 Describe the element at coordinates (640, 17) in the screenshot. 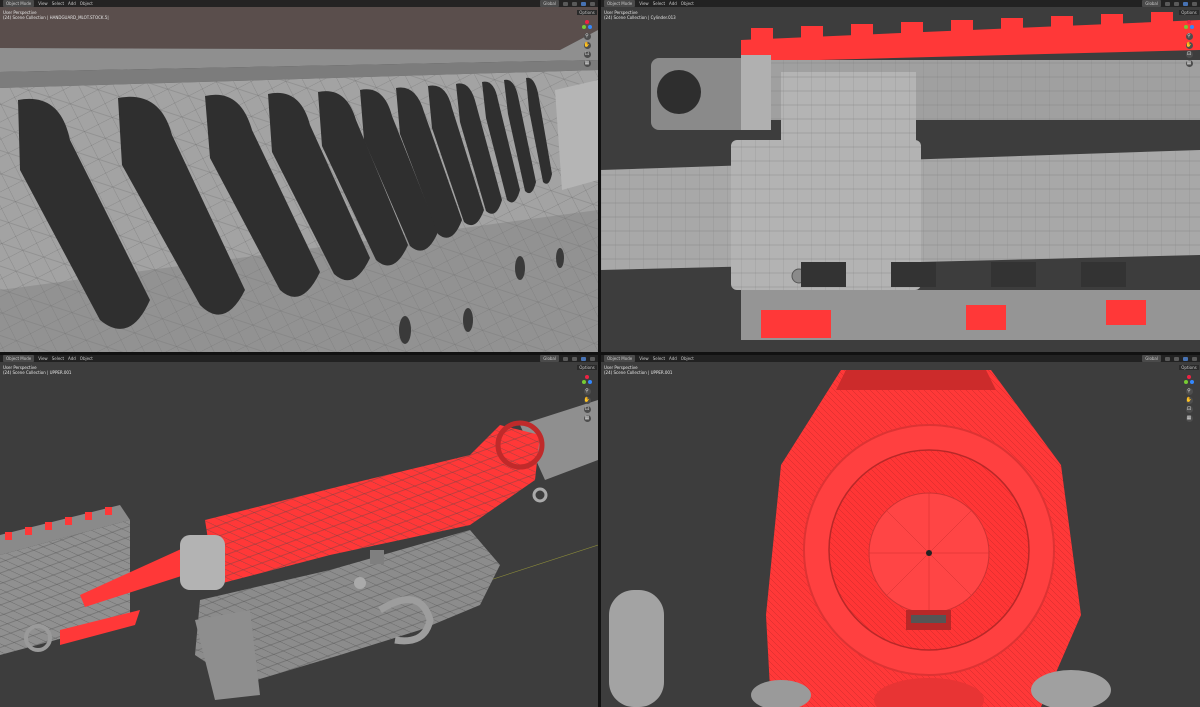

I see `collection-path: (24) Scene Collection | Cylinder.013` at that location.